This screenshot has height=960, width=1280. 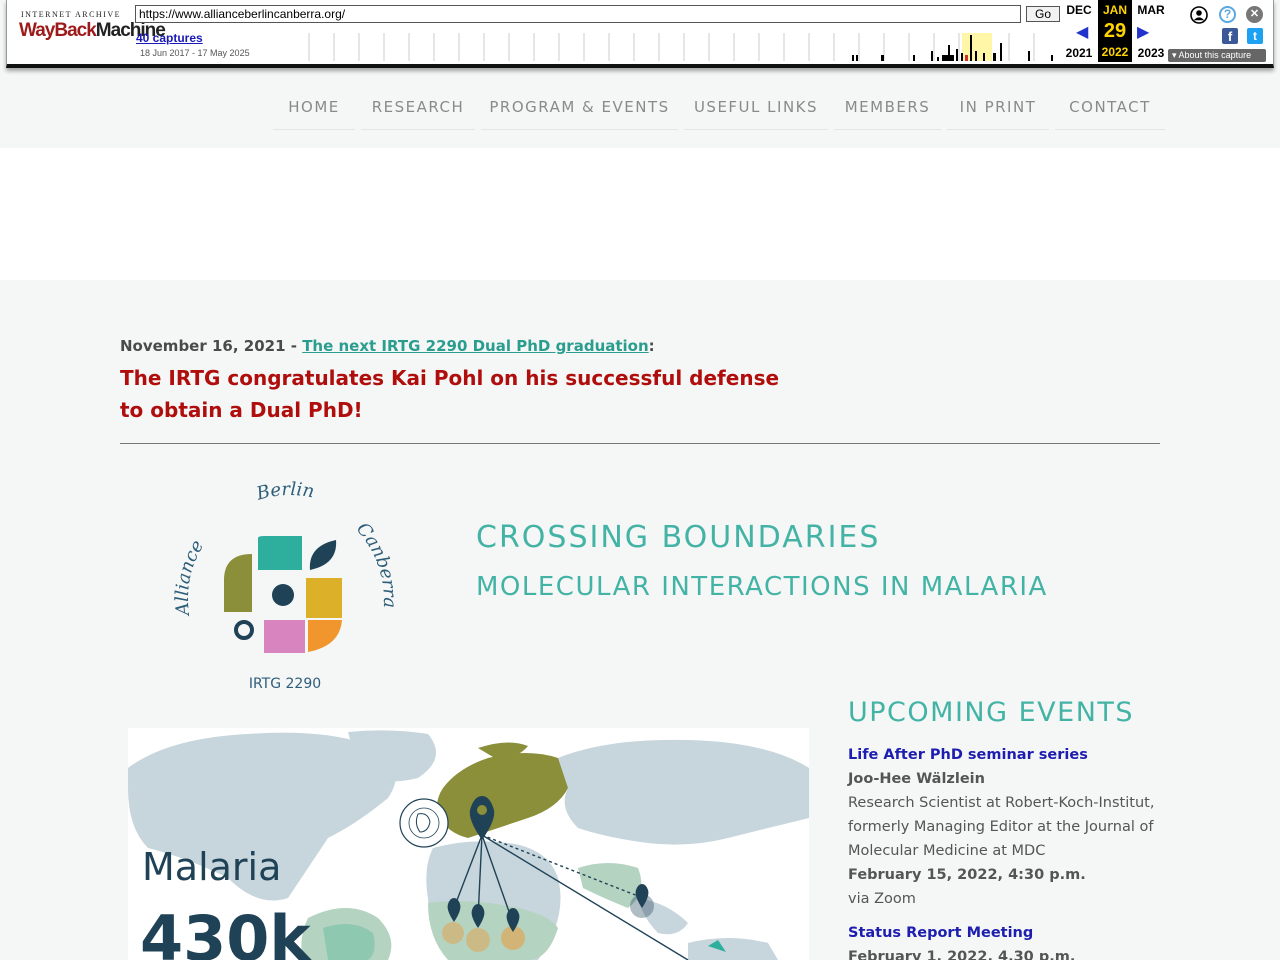 I want to click on next-capture-icon: ▶, so click(x=1143, y=32).